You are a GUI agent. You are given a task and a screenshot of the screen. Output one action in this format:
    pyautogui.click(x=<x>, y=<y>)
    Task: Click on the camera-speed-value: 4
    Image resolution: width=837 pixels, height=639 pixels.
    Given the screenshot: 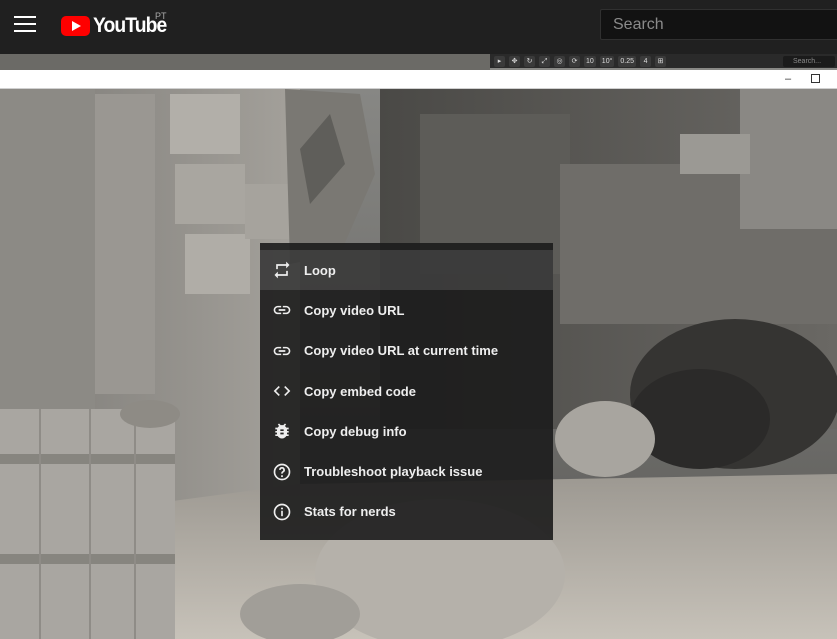 What is the action you would take?
    pyautogui.click(x=646, y=61)
    